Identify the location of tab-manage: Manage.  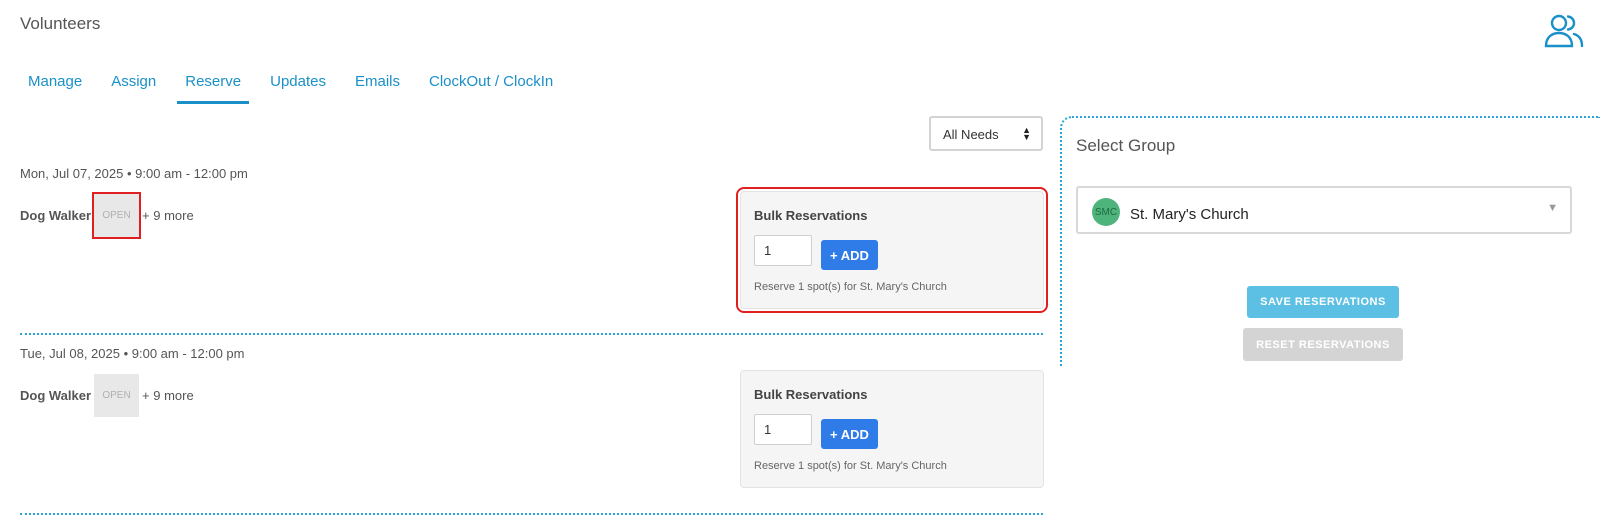
(55, 87).